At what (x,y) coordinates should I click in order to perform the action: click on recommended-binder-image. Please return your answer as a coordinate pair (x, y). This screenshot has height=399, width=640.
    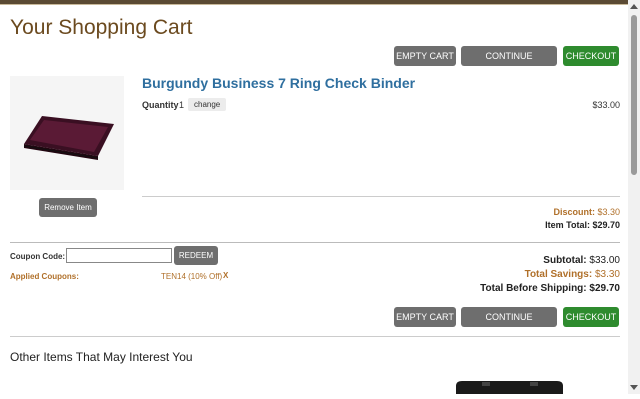
    Looking at the image, I should click on (509, 387).